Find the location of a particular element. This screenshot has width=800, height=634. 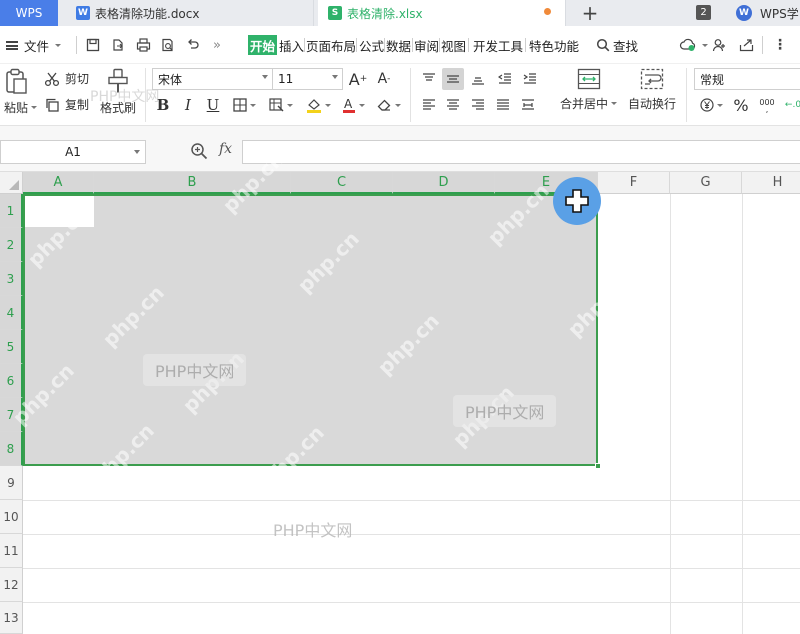

merge-center-button: 合并居中 is located at coordinates (589, 90).